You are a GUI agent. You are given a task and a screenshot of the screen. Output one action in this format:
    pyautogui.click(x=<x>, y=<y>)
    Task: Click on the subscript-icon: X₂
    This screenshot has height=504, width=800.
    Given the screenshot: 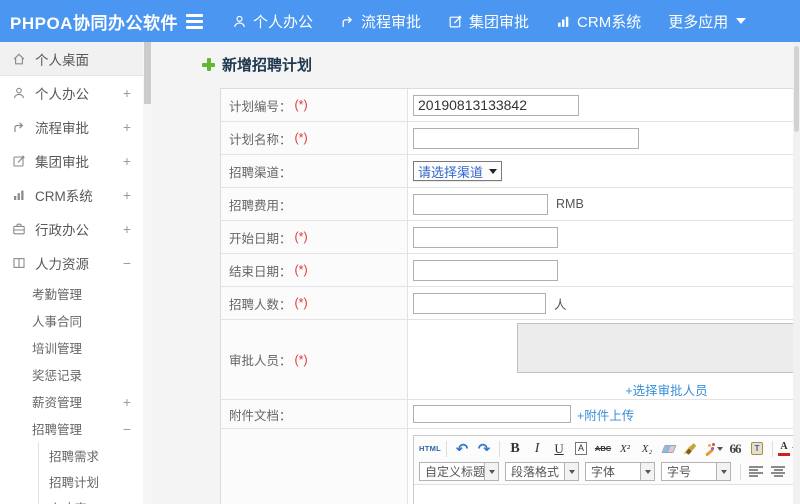 What is the action you would take?
    pyautogui.click(x=647, y=448)
    